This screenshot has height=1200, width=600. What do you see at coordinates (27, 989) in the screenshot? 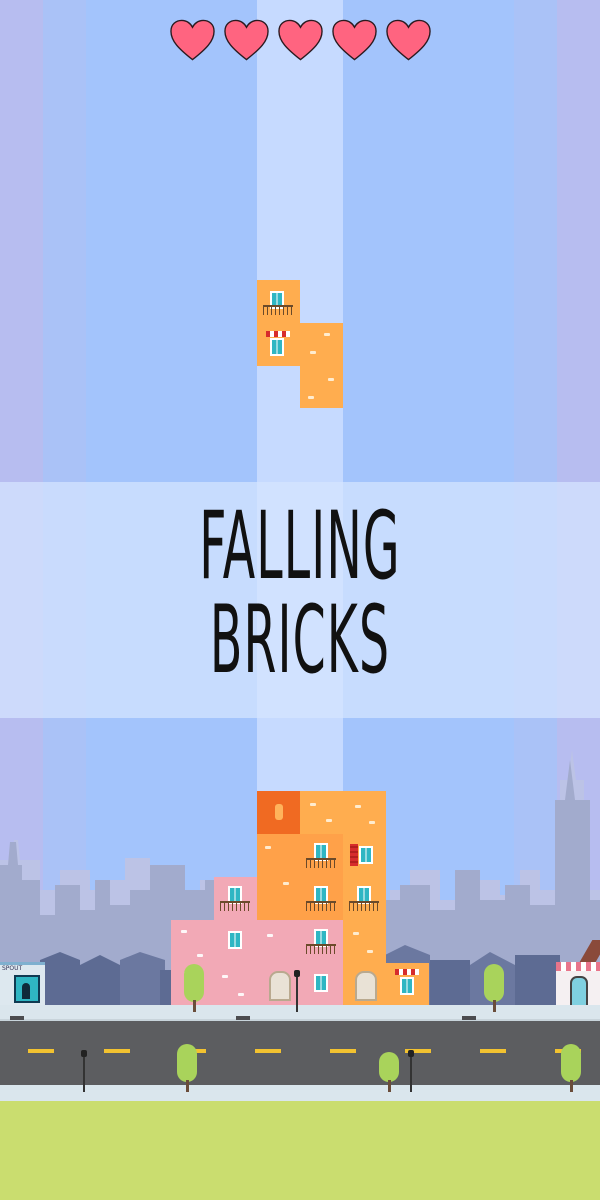
I see `shop-window` at bounding box center [27, 989].